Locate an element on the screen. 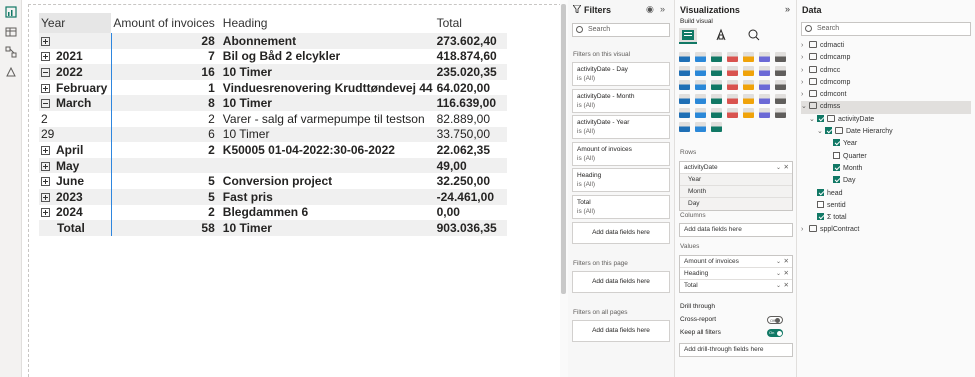 This screenshot has height=377, width=975. data-search-input: Search is located at coordinates (886, 29).